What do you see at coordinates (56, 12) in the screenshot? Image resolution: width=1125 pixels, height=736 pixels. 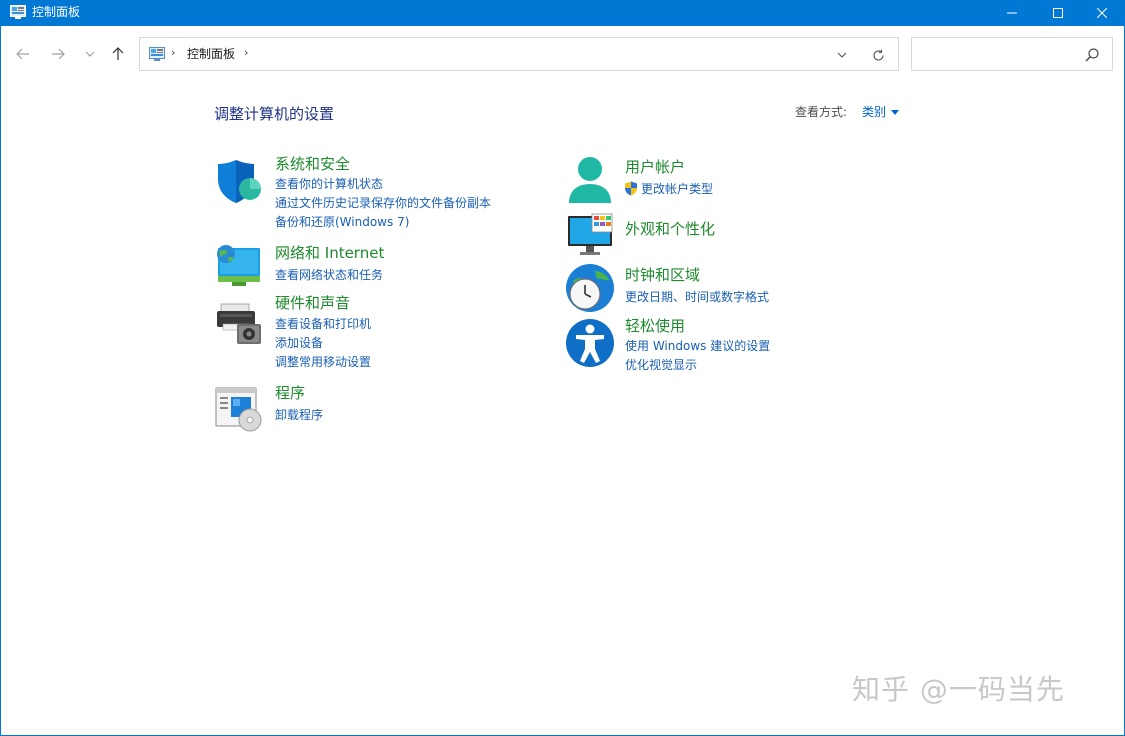 I see `window-title: 控制面板` at bounding box center [56, 12].